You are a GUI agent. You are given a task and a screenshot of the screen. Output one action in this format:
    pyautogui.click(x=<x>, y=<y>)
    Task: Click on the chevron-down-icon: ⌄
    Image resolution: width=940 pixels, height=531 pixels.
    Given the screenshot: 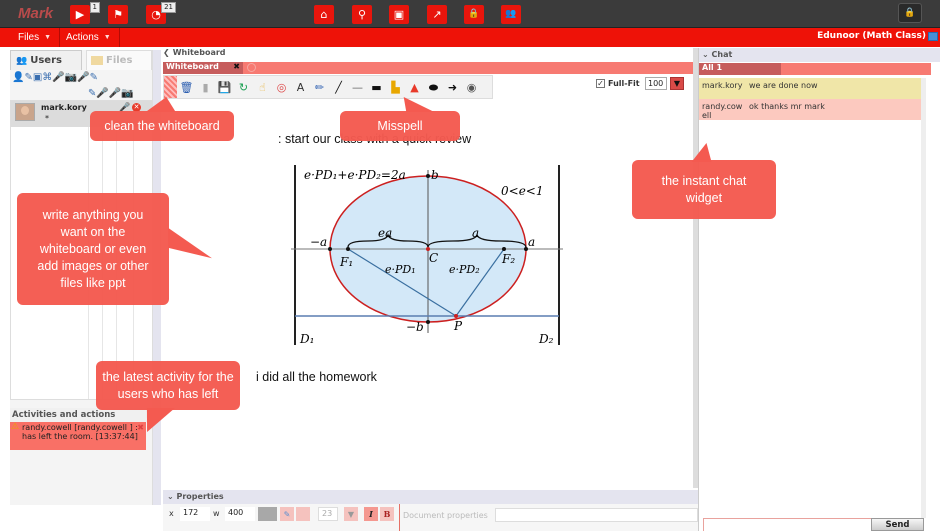 What is the action you would take?
    pyautogui.click(x=172, y=496)
    